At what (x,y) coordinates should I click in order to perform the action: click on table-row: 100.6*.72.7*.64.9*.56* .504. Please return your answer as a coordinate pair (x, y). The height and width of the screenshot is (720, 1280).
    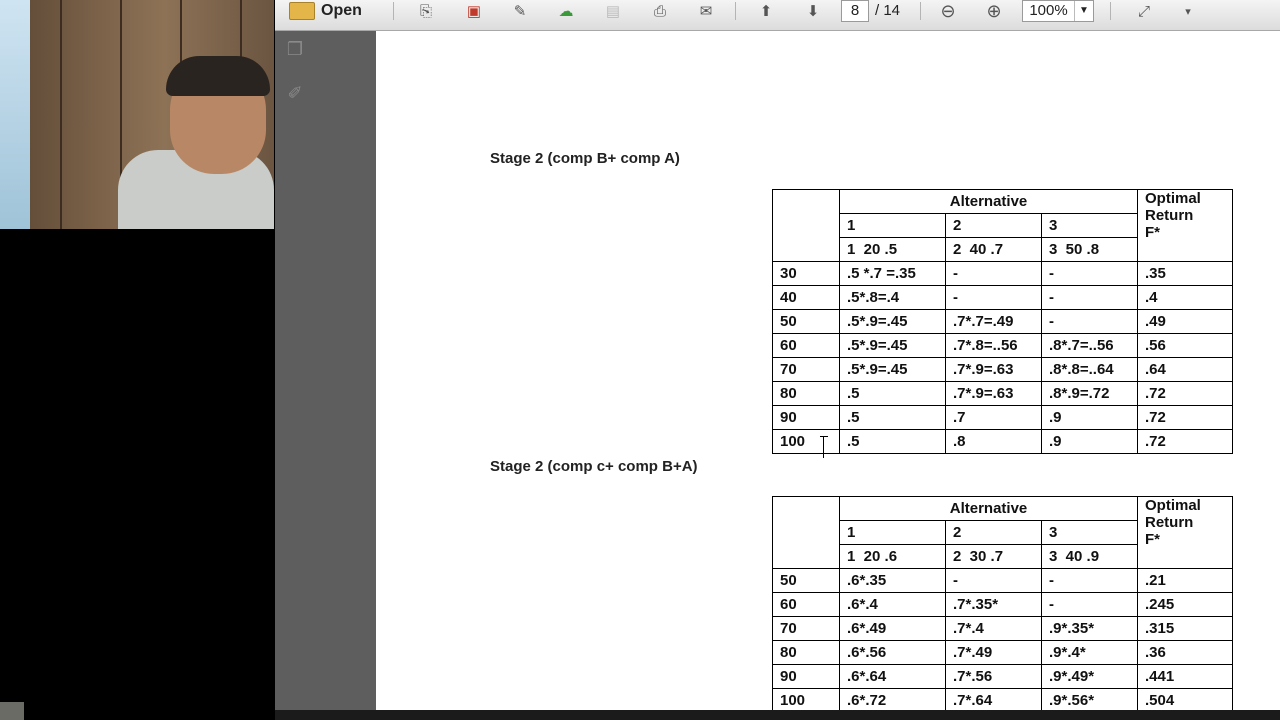
    Looking at the image, I should click on (1002, 700).